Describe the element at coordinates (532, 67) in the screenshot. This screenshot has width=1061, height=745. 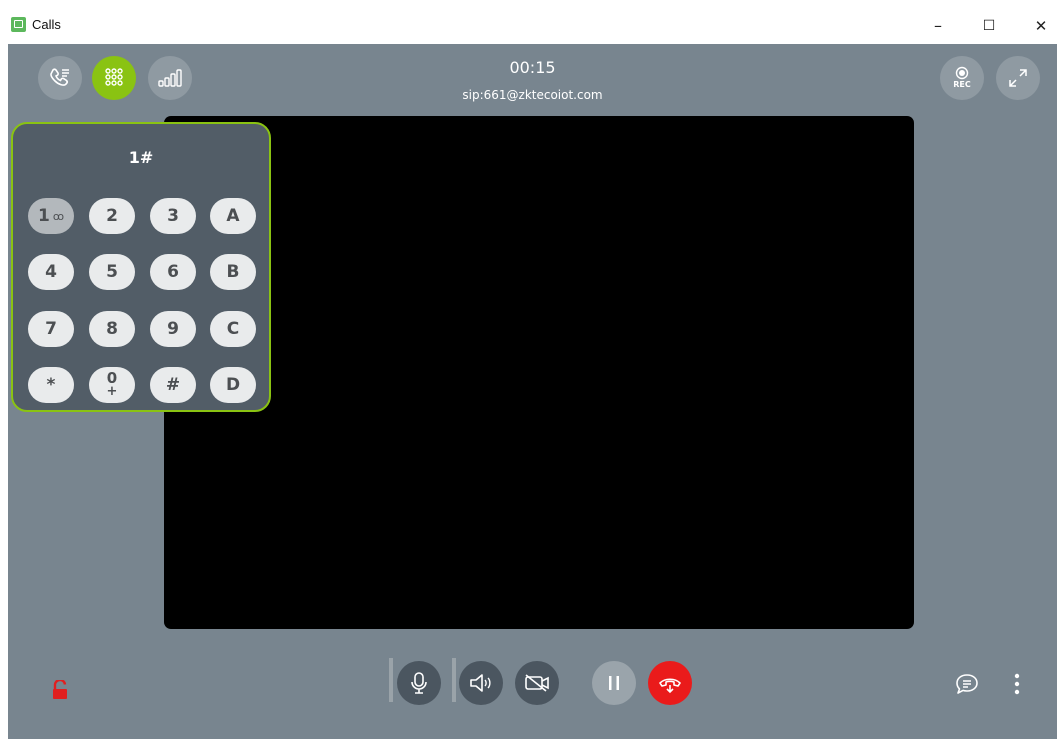
I see `call-duration: 00:15` at that location.